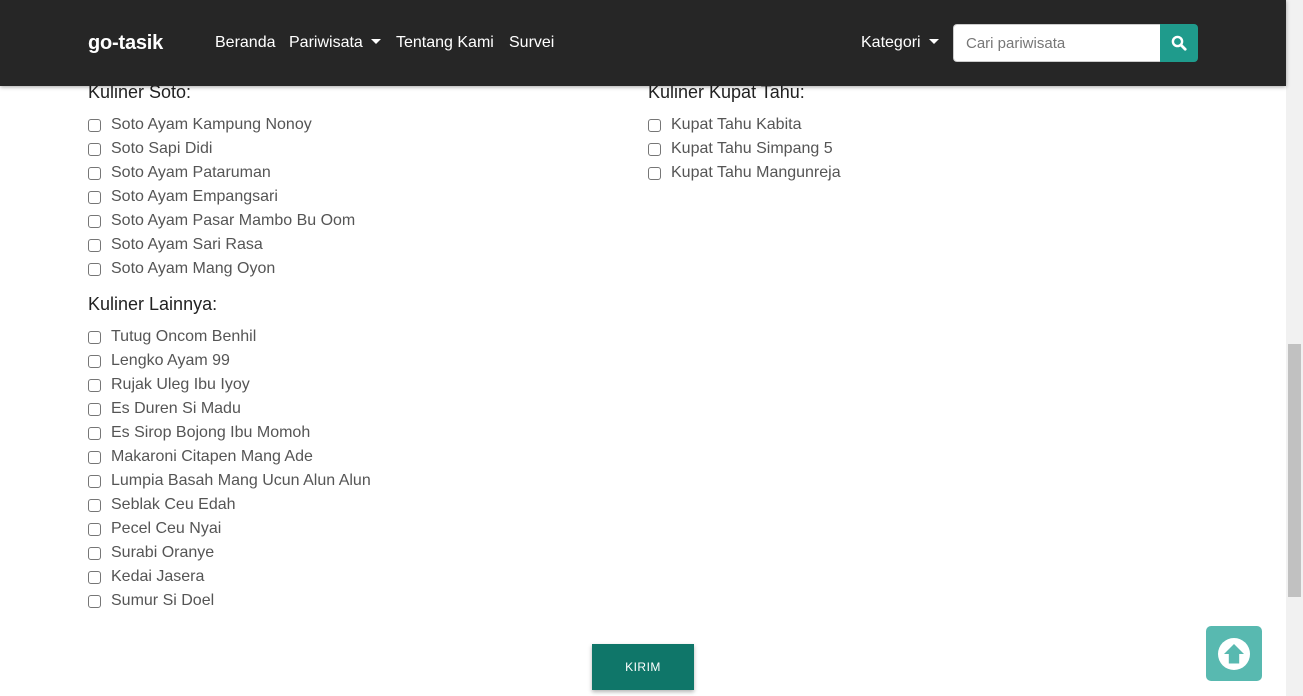 The image size is (1303, 696). What do you see at coordinates (326, 42) in the screenshot?
I see `nav-dropdown-pariwisata-label: Pariwisata` at bounding box center [326, 42].